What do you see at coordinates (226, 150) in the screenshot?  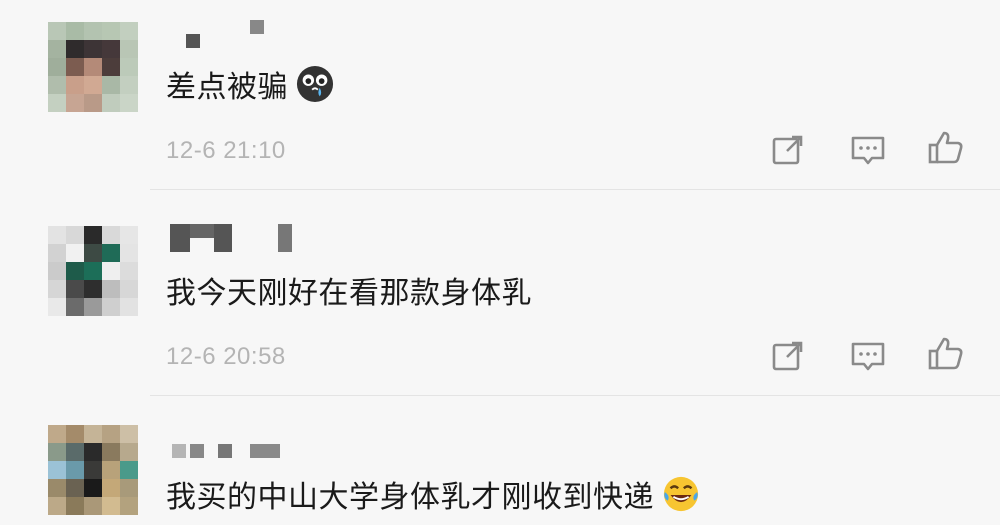 I see `comment-time: 12-6 21:10` at bounding box center [226, 150].